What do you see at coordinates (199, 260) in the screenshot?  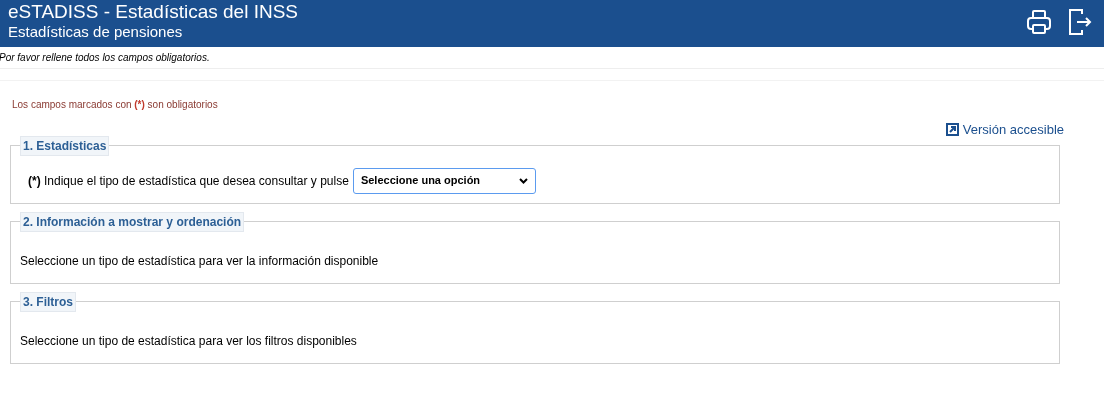 I see `info-message: Seleccione un tipo de estadística para ver la información disponible` at bounding box center [199, 260].